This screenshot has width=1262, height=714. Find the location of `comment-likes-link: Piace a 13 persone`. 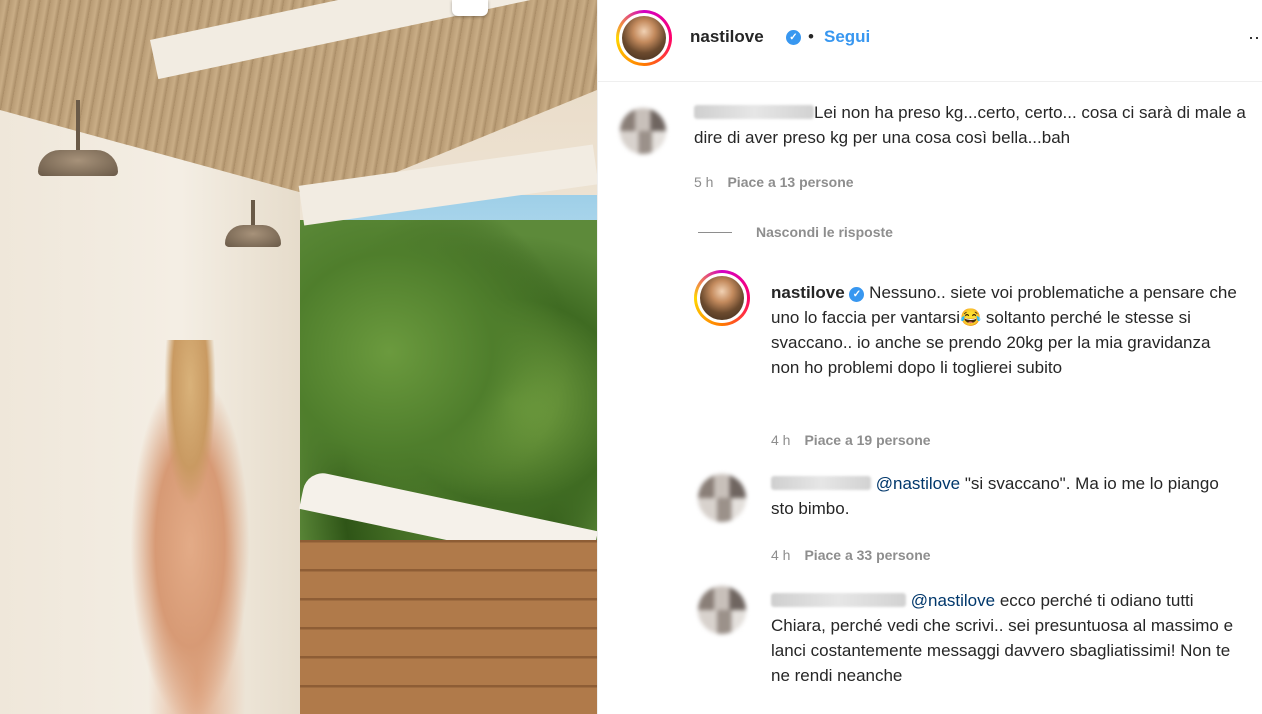

comment-likes-link: Piace a 13 persone is located at coordinates (790, 182).